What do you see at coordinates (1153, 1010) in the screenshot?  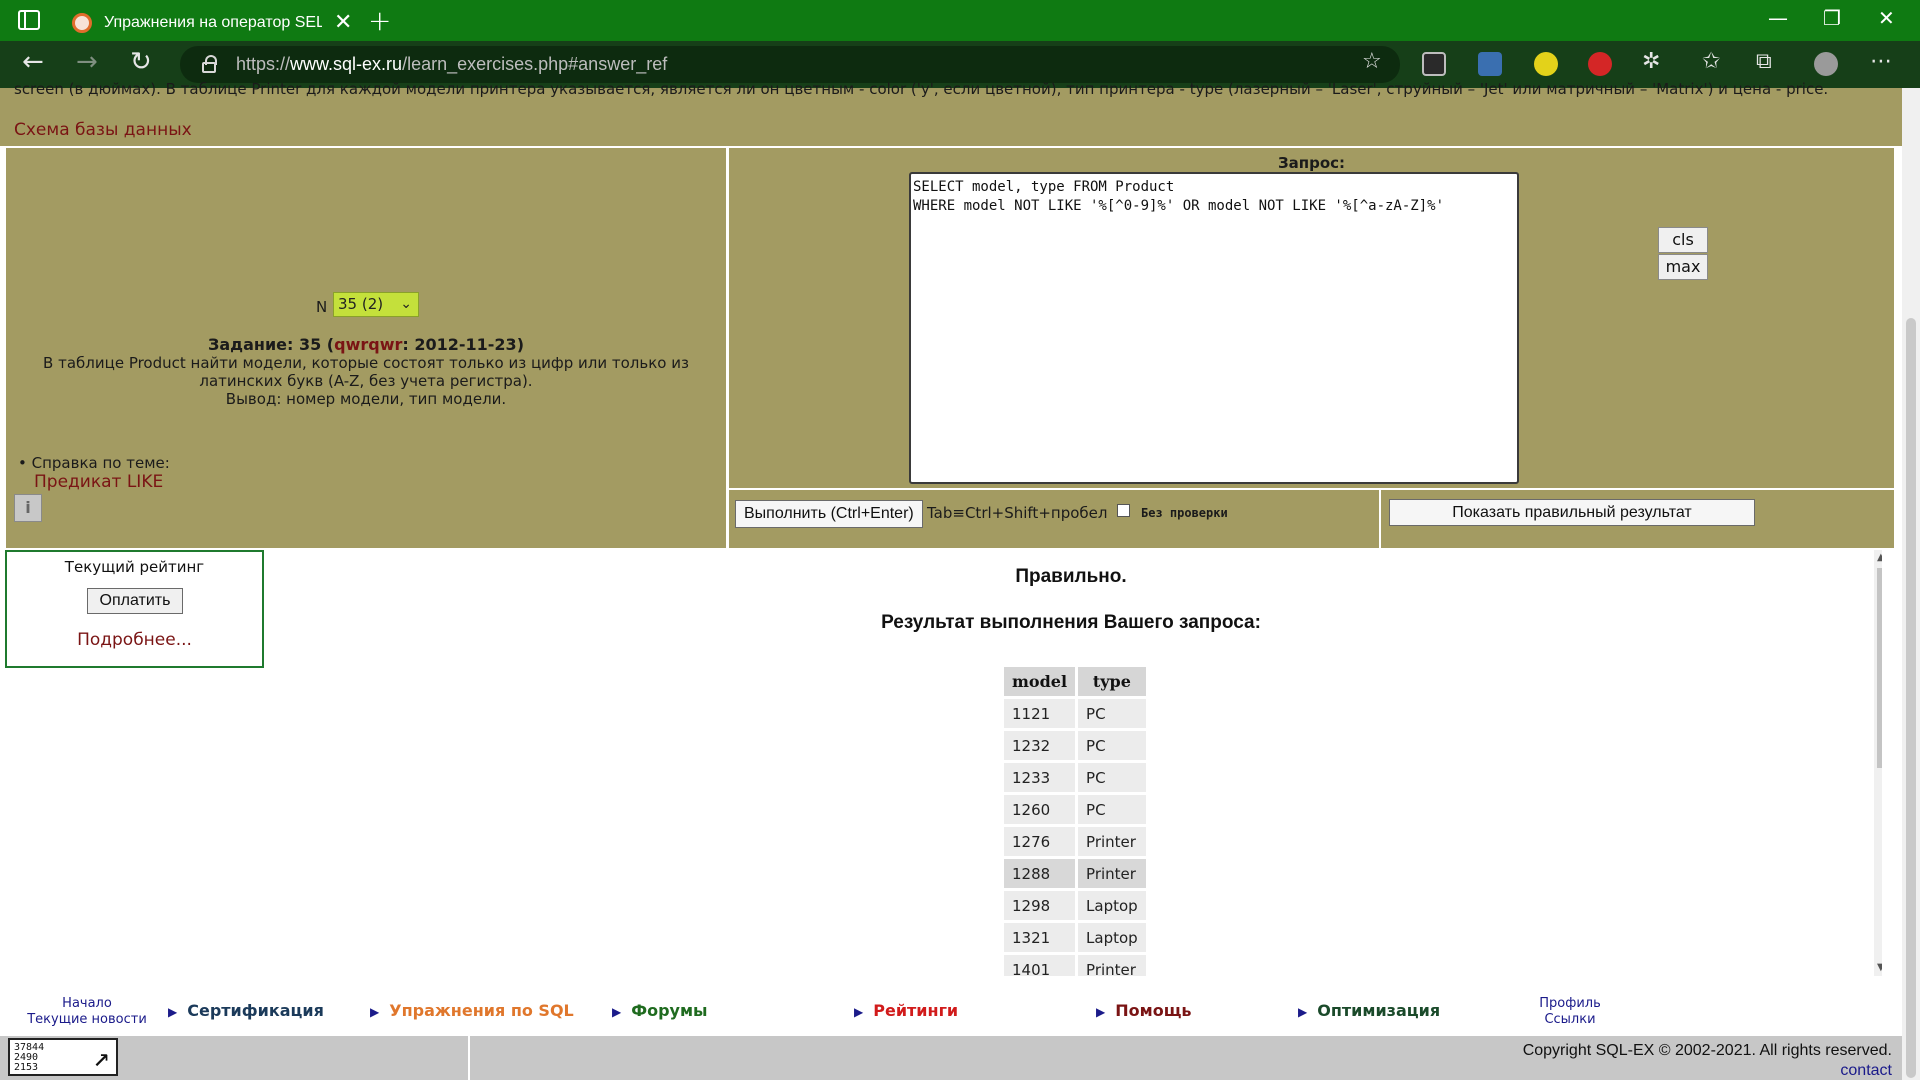 I see `nav-label: Помощь` at bounding box center [1153, 1010].